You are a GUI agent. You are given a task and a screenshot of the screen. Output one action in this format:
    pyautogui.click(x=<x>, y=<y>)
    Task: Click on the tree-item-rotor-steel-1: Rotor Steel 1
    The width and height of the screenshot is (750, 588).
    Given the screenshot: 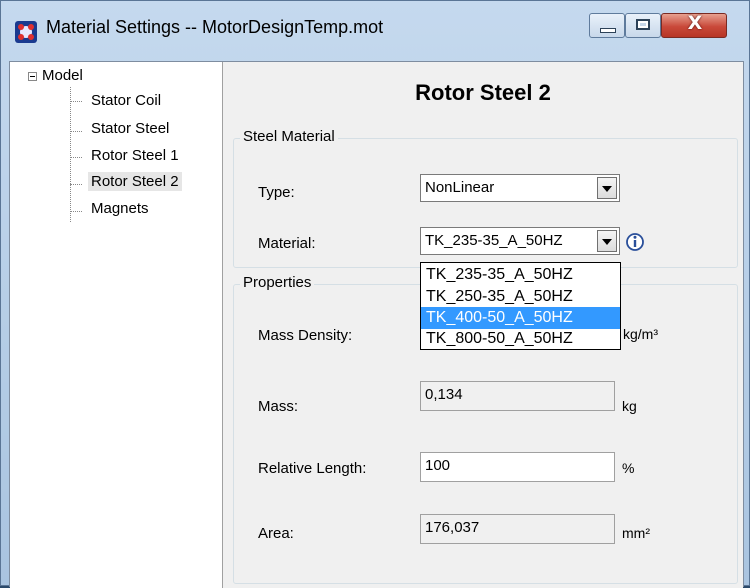 What is the action you would take?
    pyautogui.click(x=135, y=155)
    